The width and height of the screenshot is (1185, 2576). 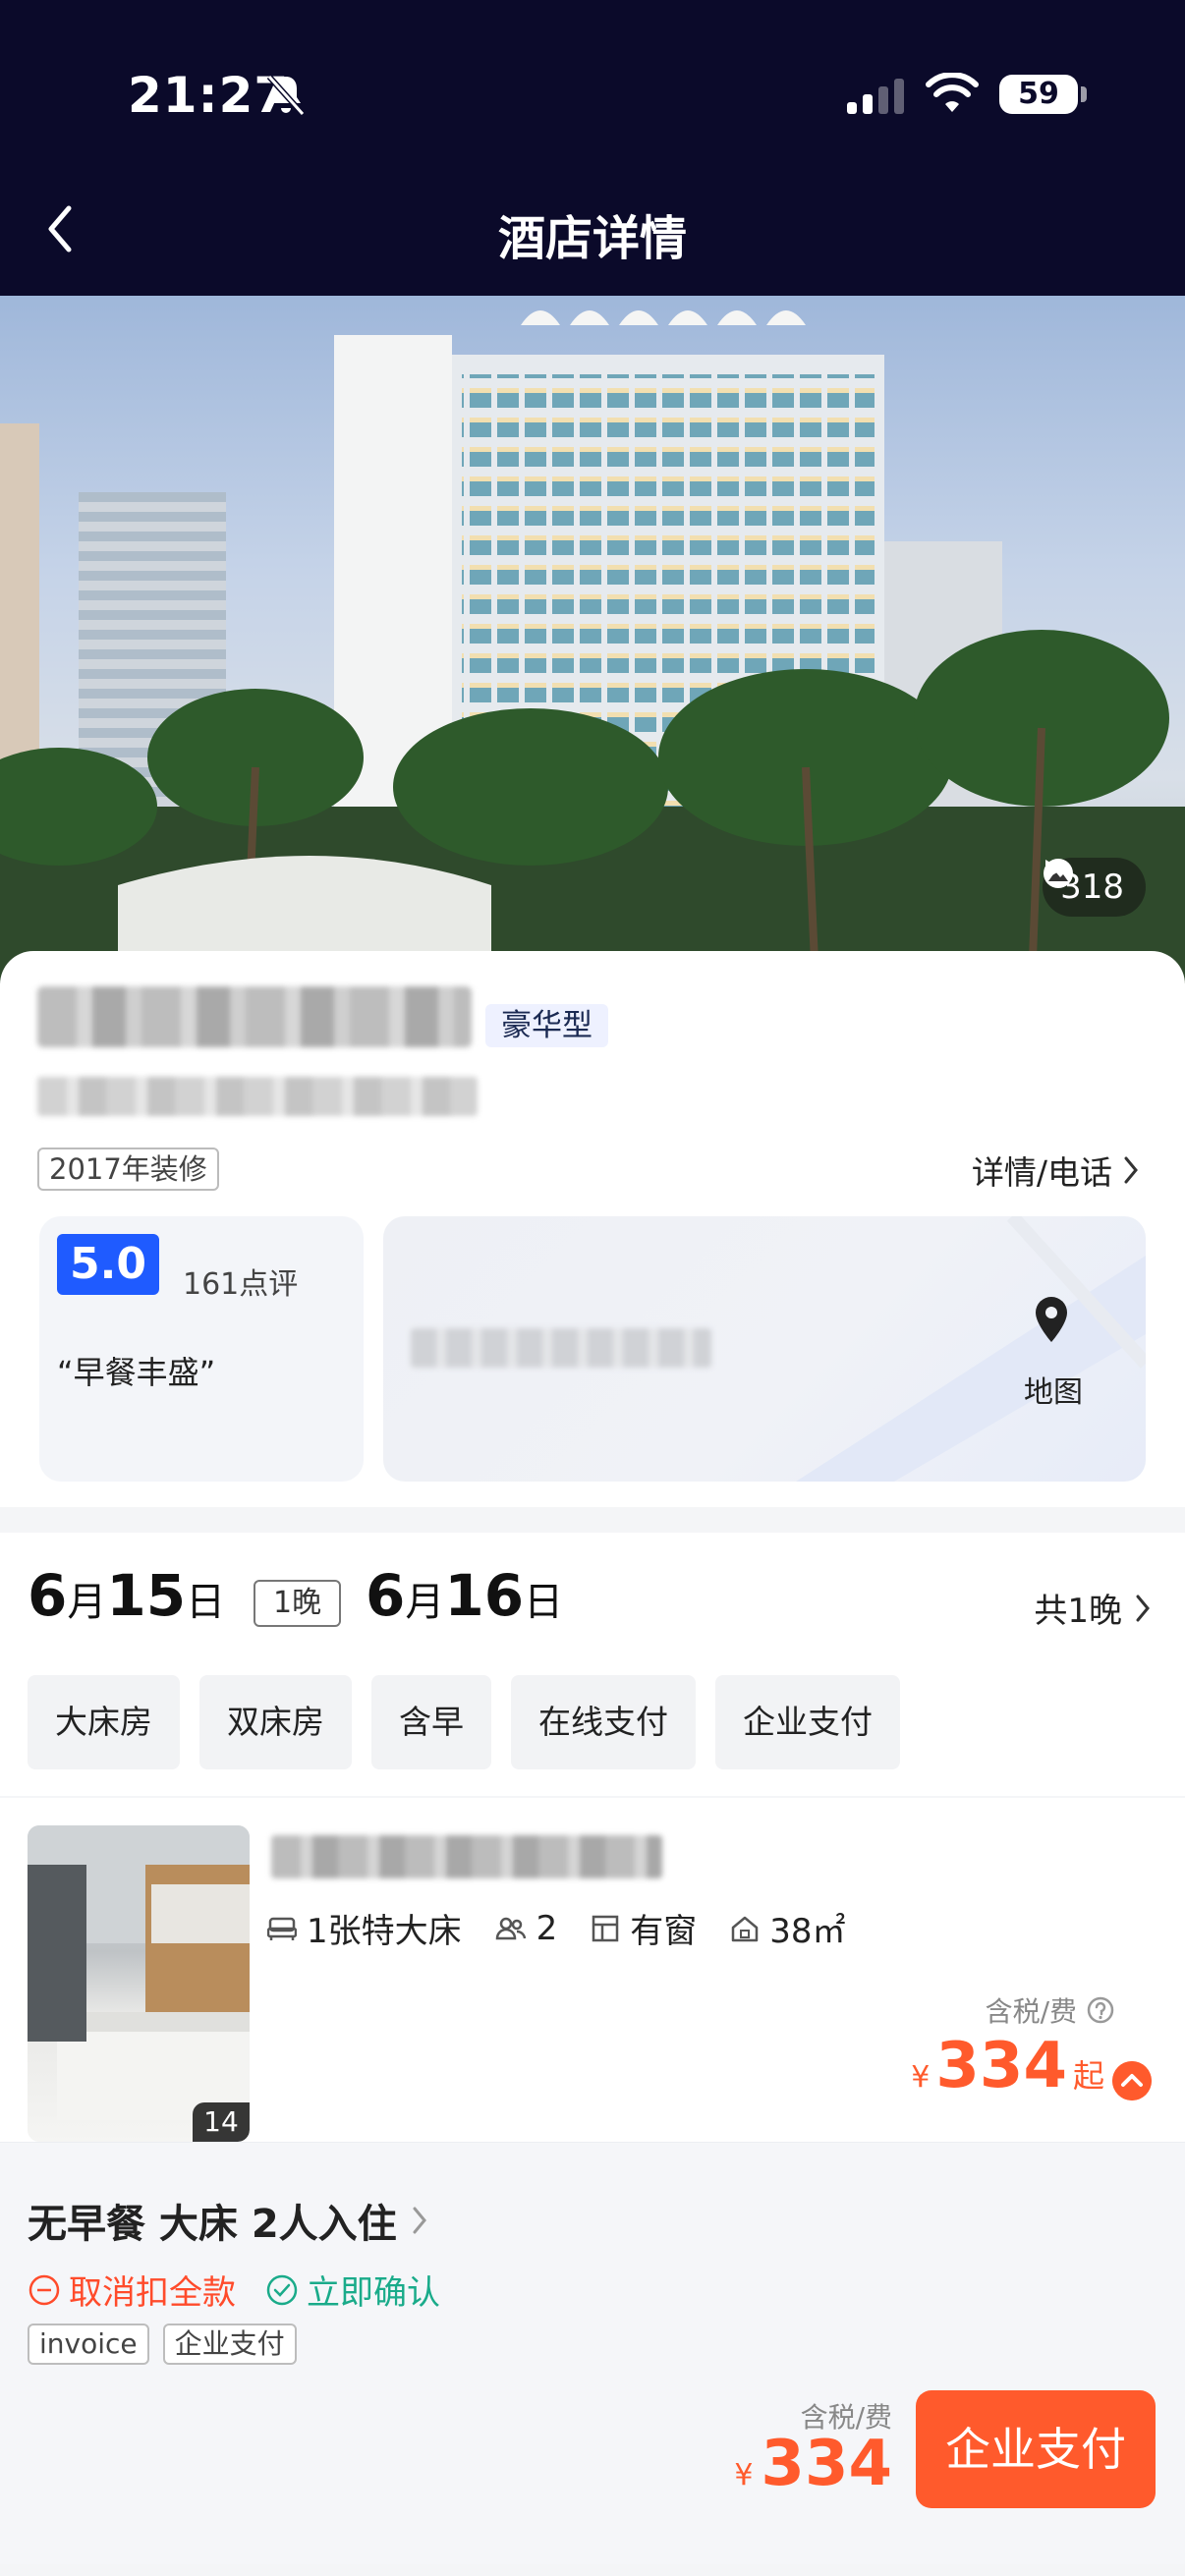 What do you see at coordinates (1053, 1392) in the screenshot?
I see `map-label: 地图` at bounding box center [1053, 1392].